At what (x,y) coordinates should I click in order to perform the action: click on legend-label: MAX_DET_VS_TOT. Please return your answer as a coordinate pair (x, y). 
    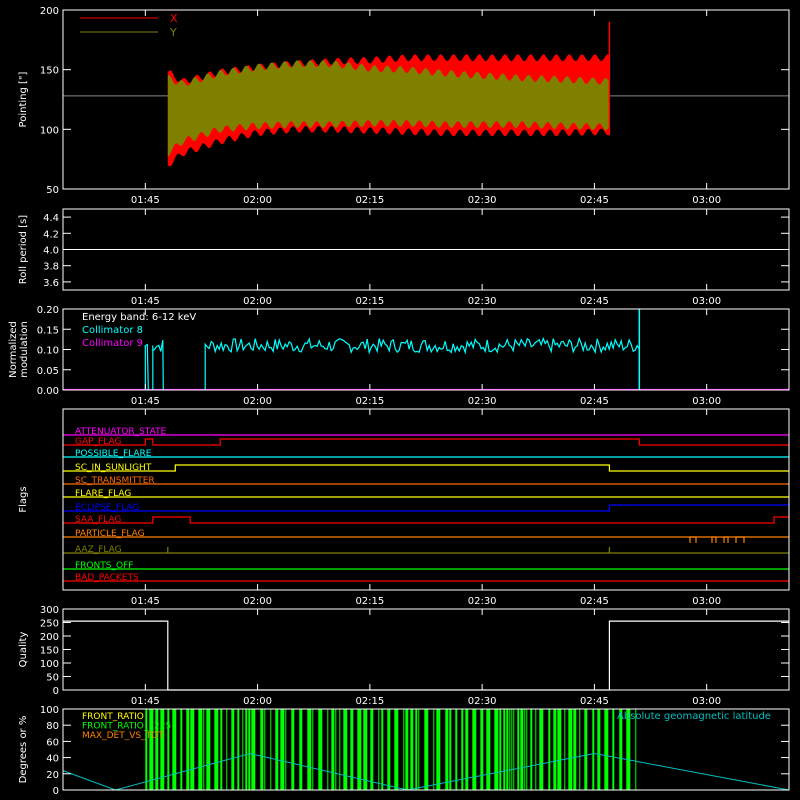
    Looking at the image, I should click on (123, 736).